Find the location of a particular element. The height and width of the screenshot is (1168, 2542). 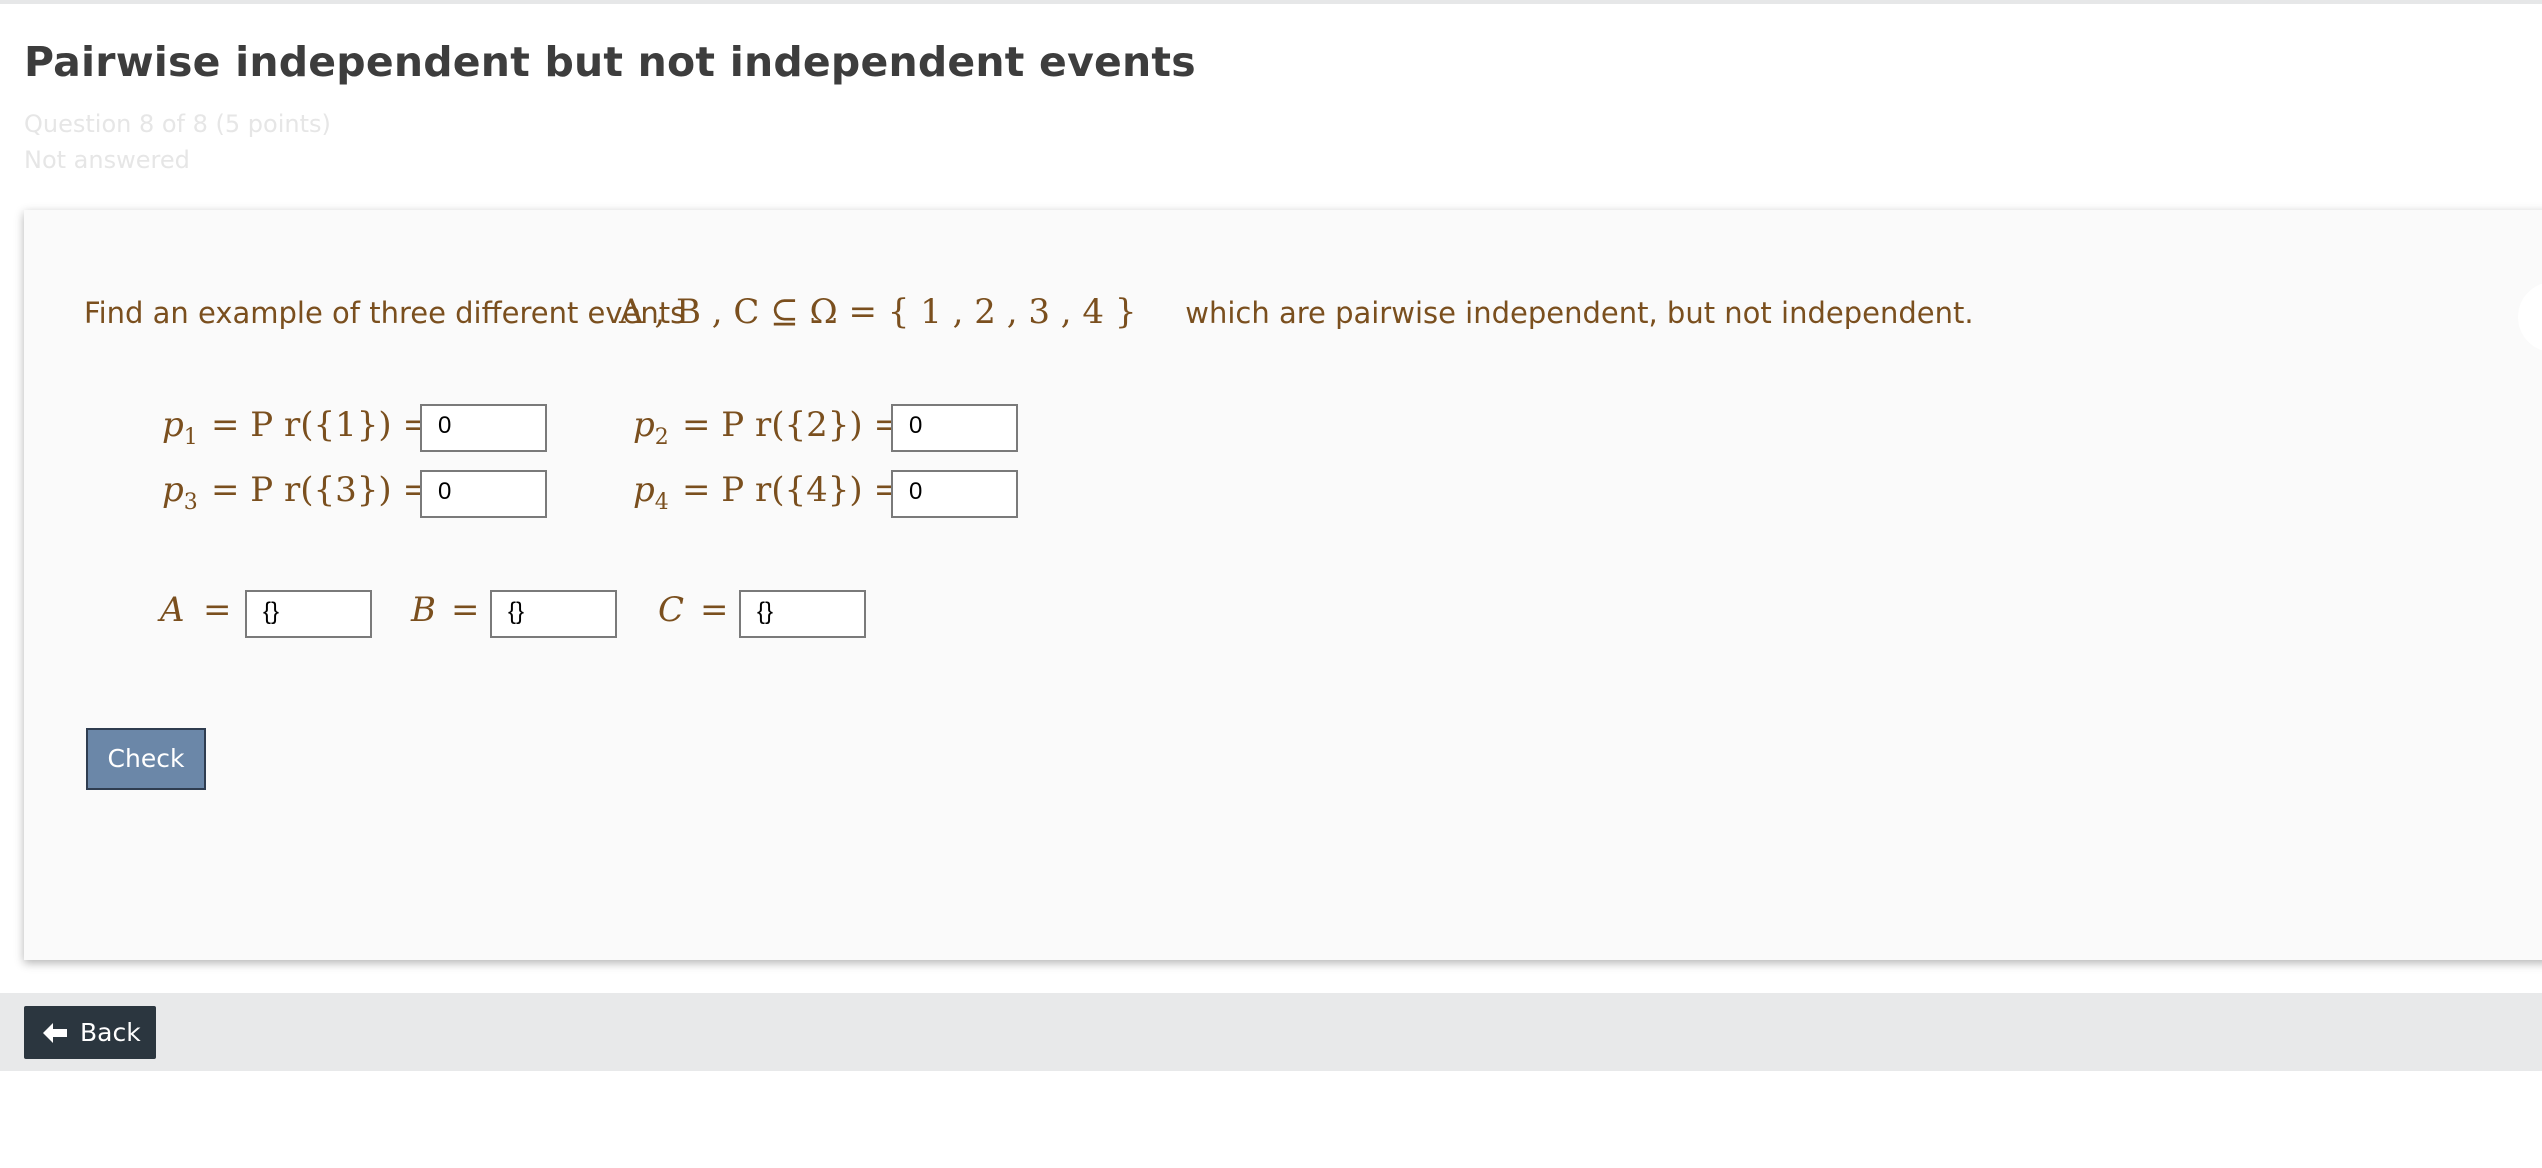

set-b-equals: = is located at coordinates (465, 610).